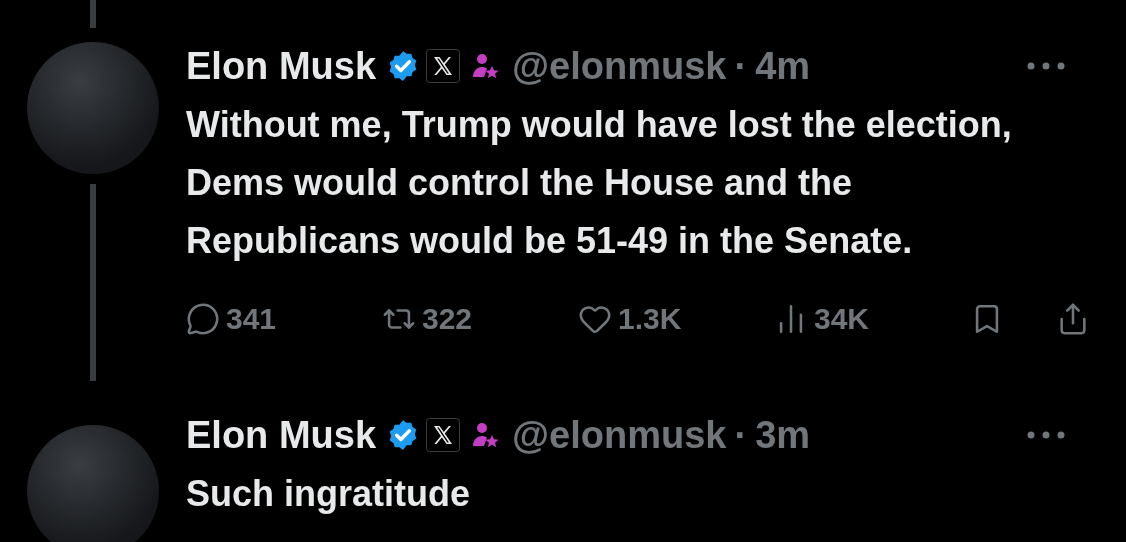  I want to click on speech-bubble-icon, so click(203, 318).